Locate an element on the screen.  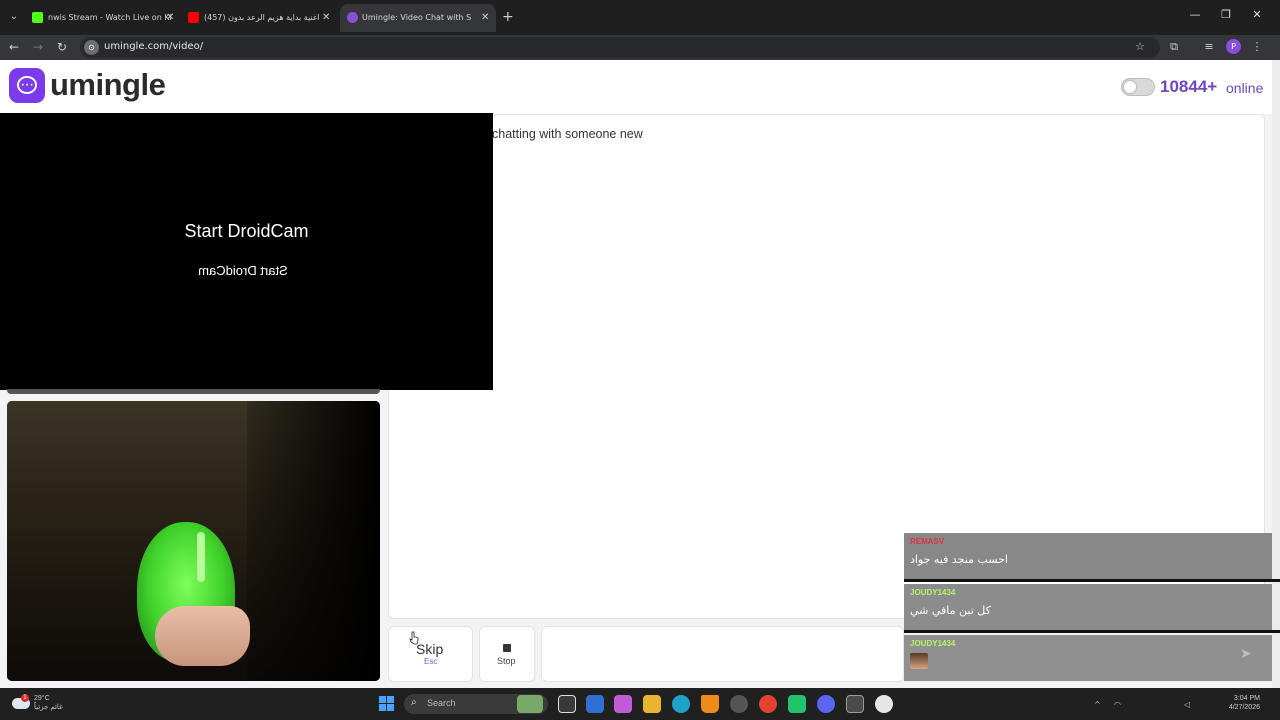
kick-favicon-icon is located at coordinates (37, 17).